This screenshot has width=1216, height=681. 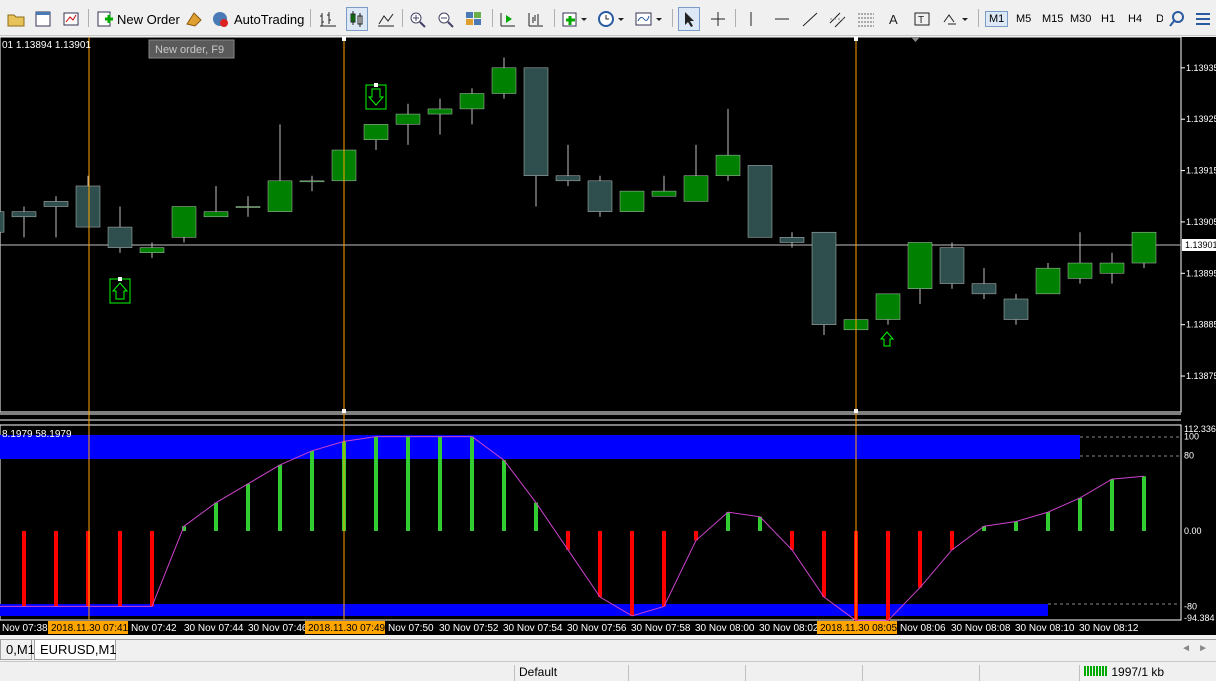 I want to click on tile-windows-icon, so click(x=474, y=19).